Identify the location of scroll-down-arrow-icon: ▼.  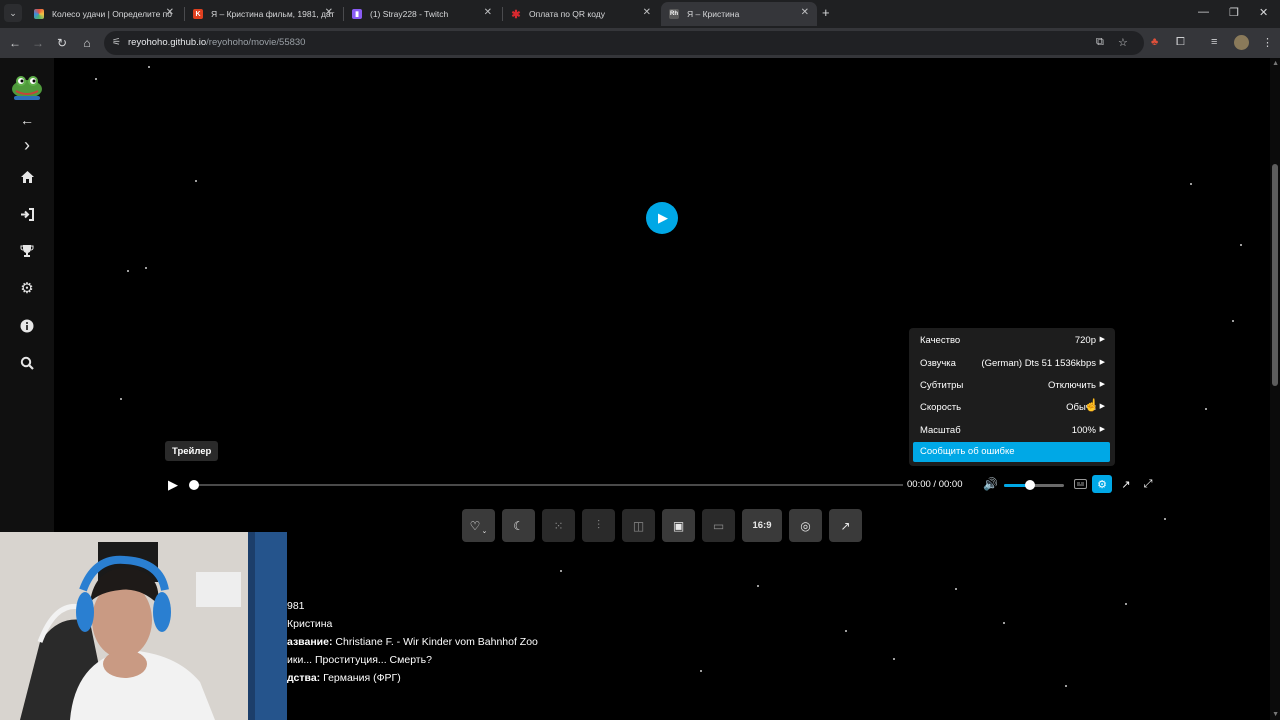
(1275, 714).